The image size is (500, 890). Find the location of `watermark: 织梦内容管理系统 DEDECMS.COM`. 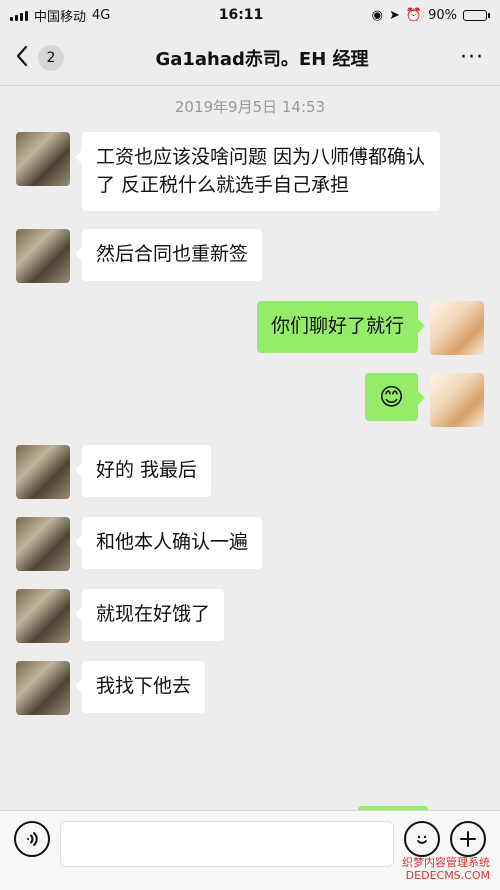

watermark: 织梦内容管理系统 DEDECMS.COM is located at coordinates (446, 869).